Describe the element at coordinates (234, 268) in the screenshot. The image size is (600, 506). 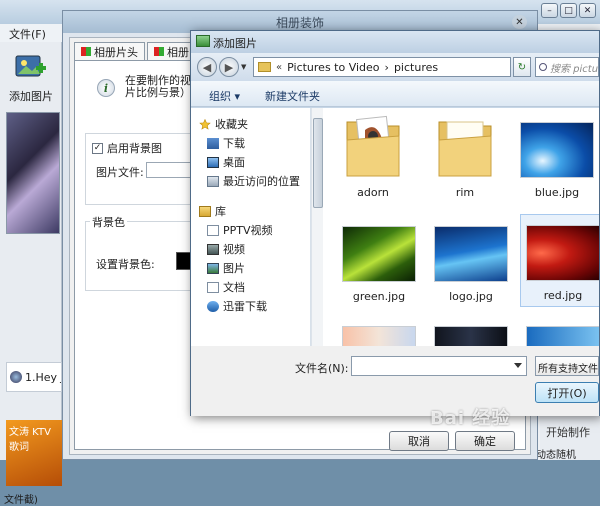
I see `nav-label: 图片` at that location.